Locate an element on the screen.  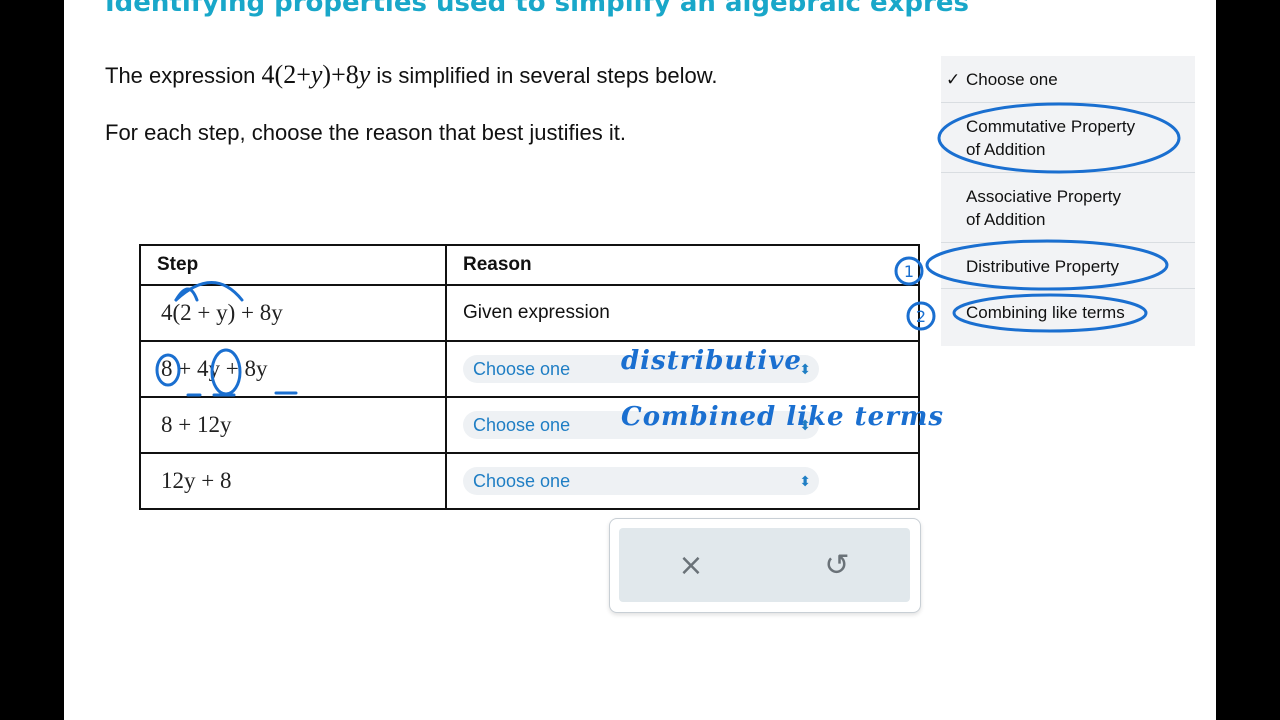
step-expression: 8 + 4y + 8y is located at coordinates (293, 369).